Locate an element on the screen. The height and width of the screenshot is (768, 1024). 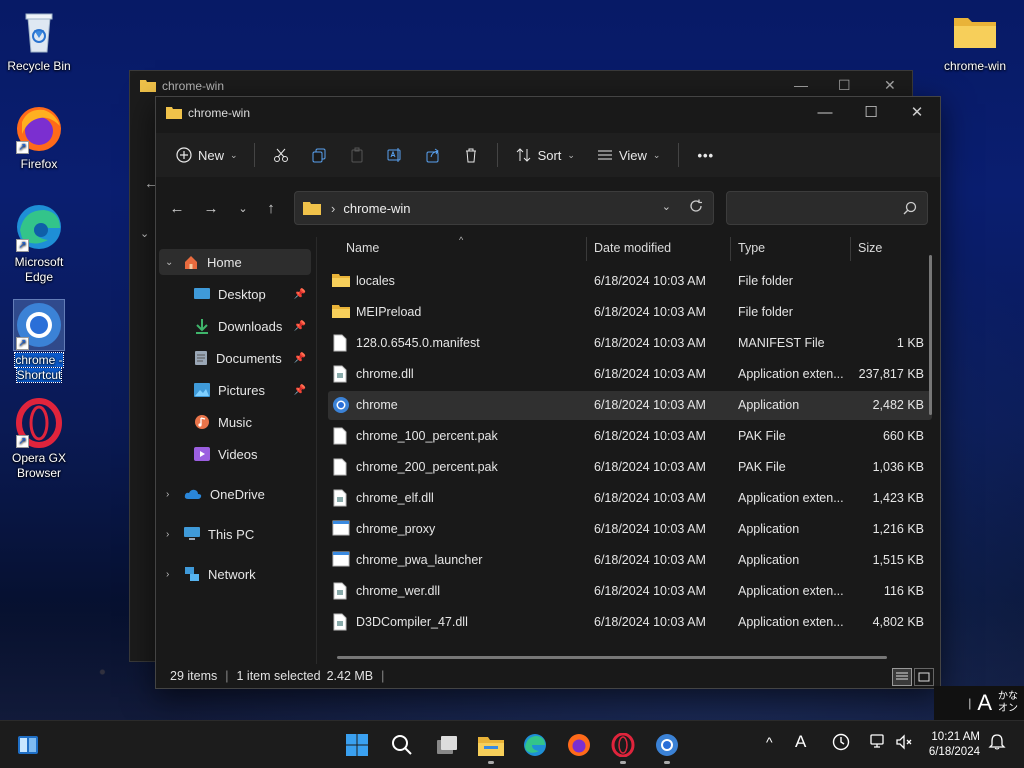
nav-item-home: ⌄ Home is located at coordinates (235, 262).